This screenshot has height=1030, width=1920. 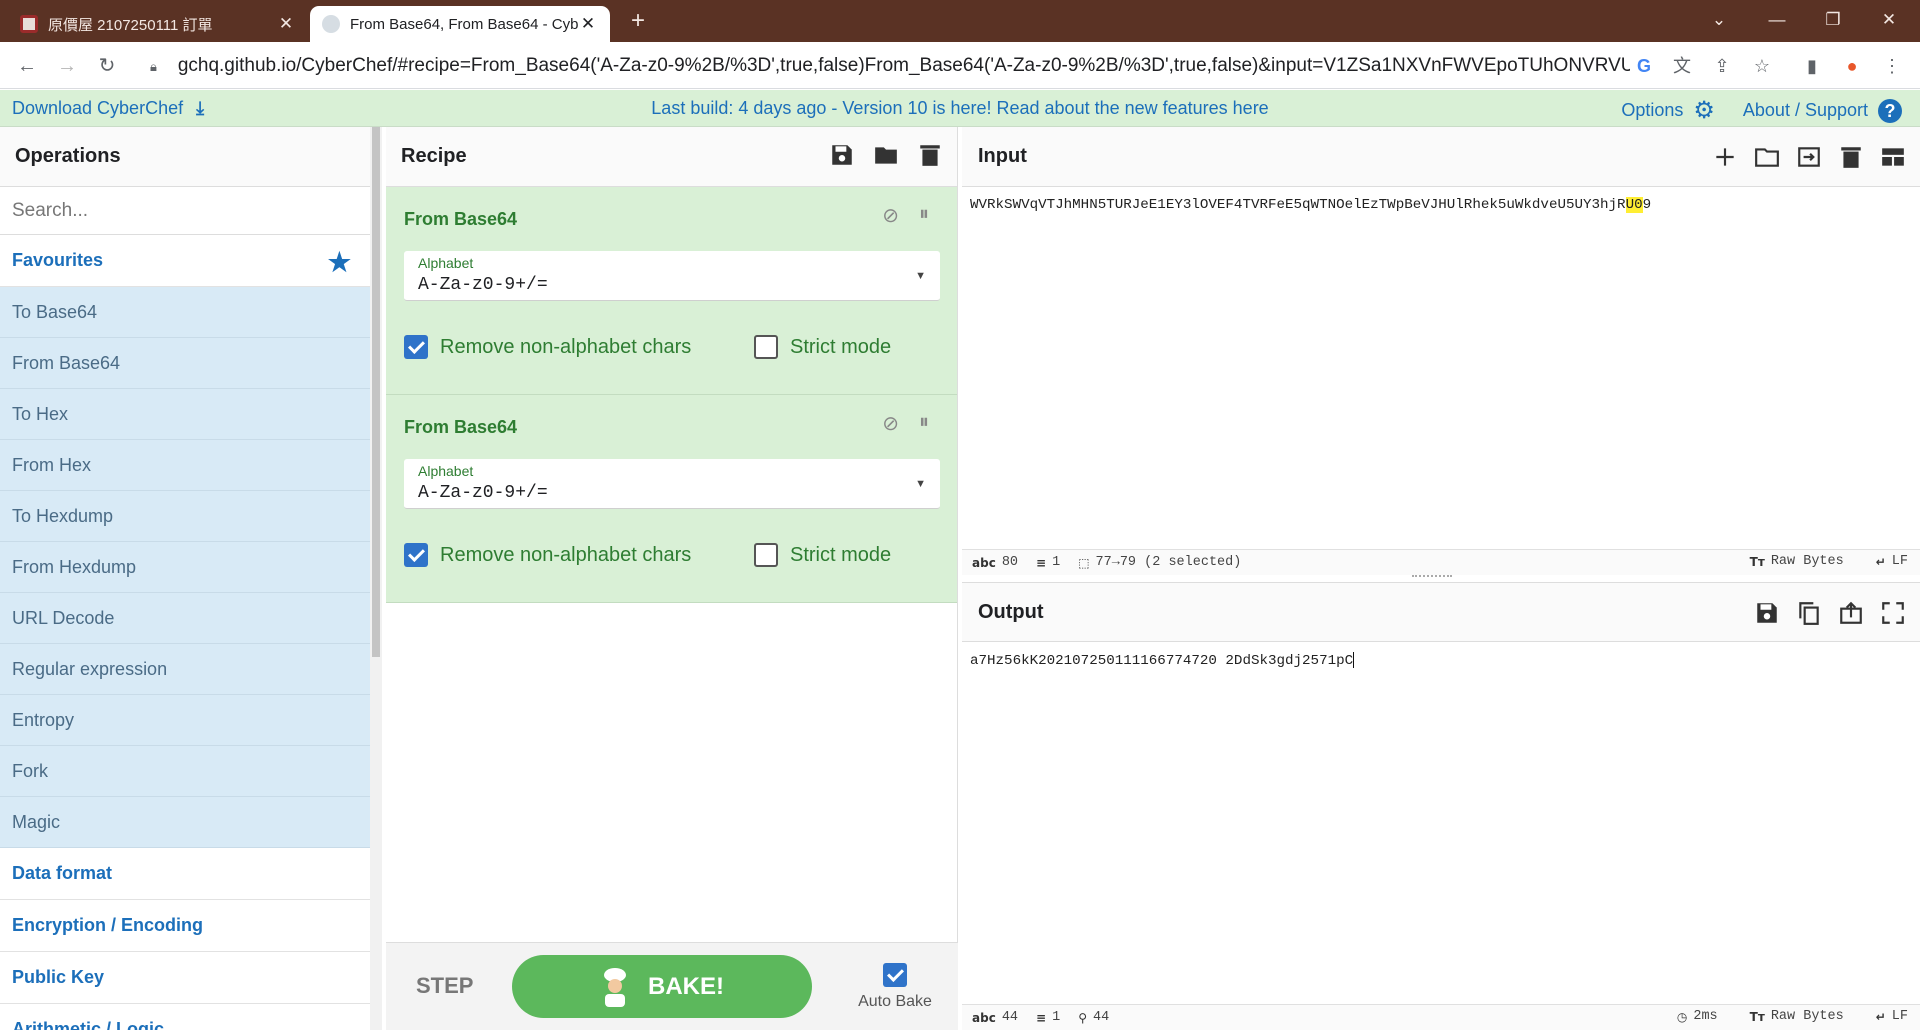 I want to click on operations-search, so click(x=185, y=211).